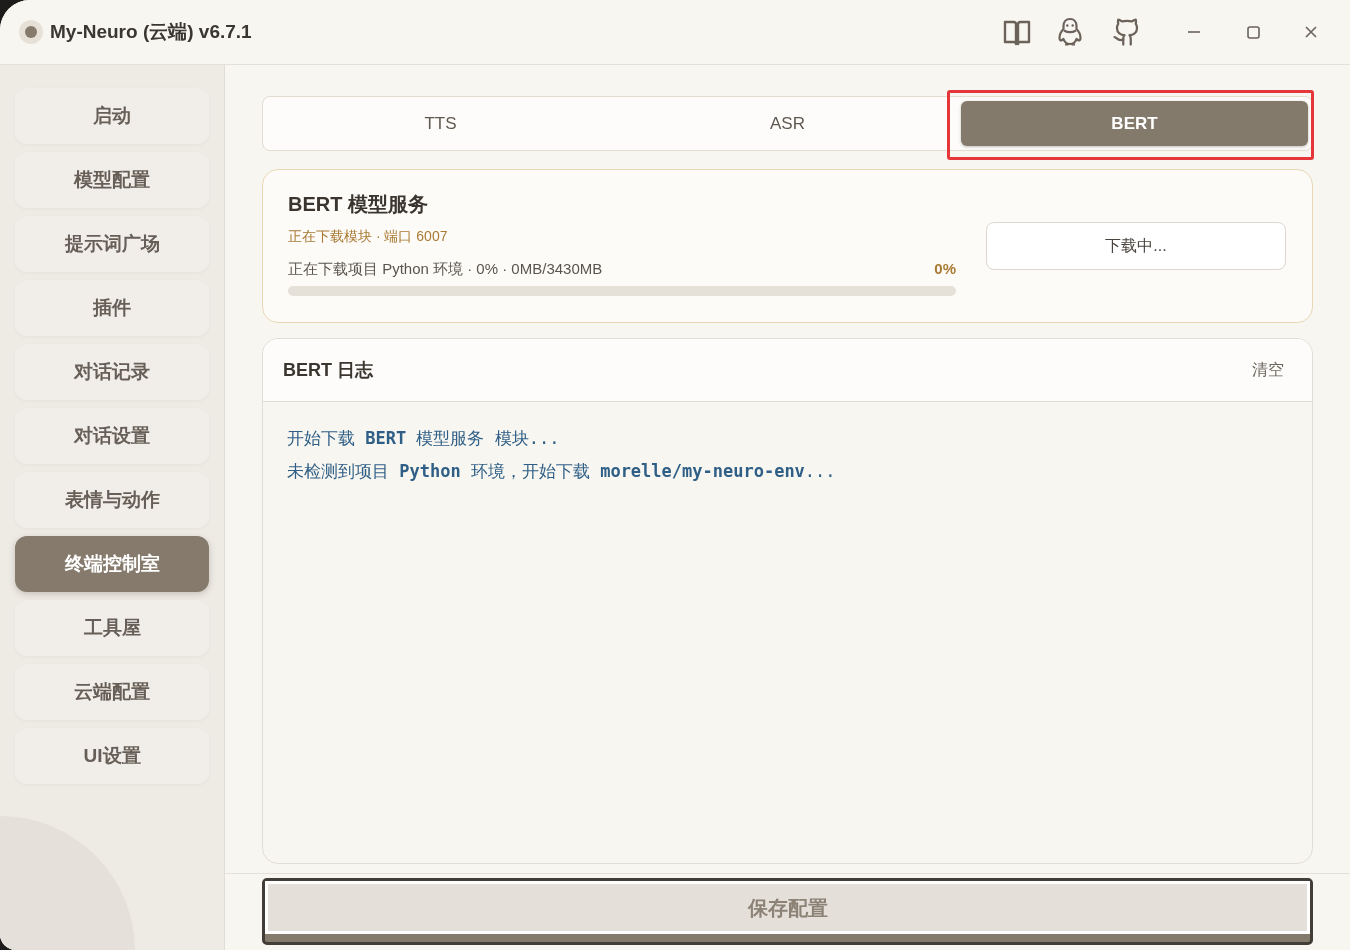 This screenshot has height=950, width=1350. What do you see at coordinates (31, 32) in the screenshot?
I see `app-logo-icon` at bounding box center [31, 32].